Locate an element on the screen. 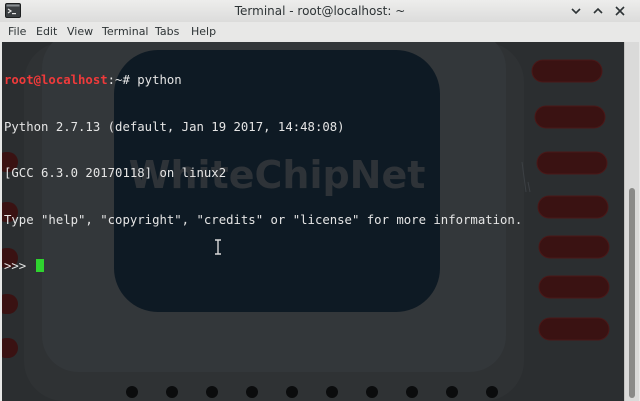 The width and height of the screenshot is (640, 401). title-bar: Terminal - root@localhost: ~ is located at coordinates (320, 11).